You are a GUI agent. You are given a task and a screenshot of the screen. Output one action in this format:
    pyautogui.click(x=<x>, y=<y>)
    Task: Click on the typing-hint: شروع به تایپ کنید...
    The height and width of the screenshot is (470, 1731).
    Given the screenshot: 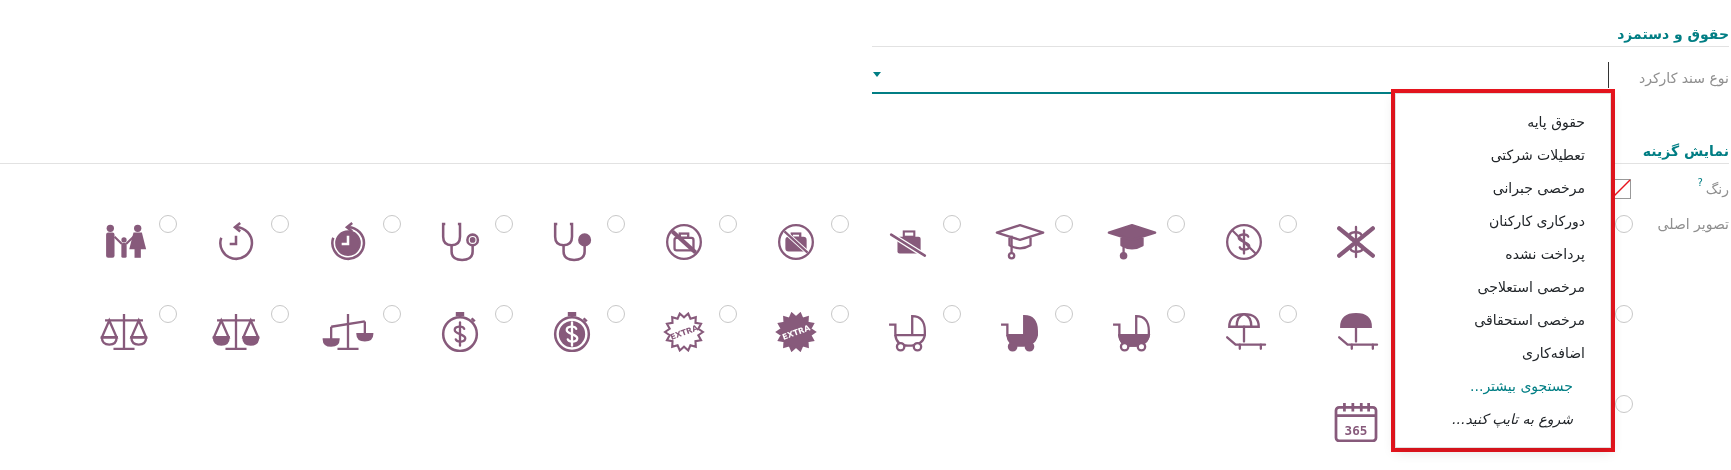 What is the action you would take?
    pyautogui.click(x=1512, y=420)
    